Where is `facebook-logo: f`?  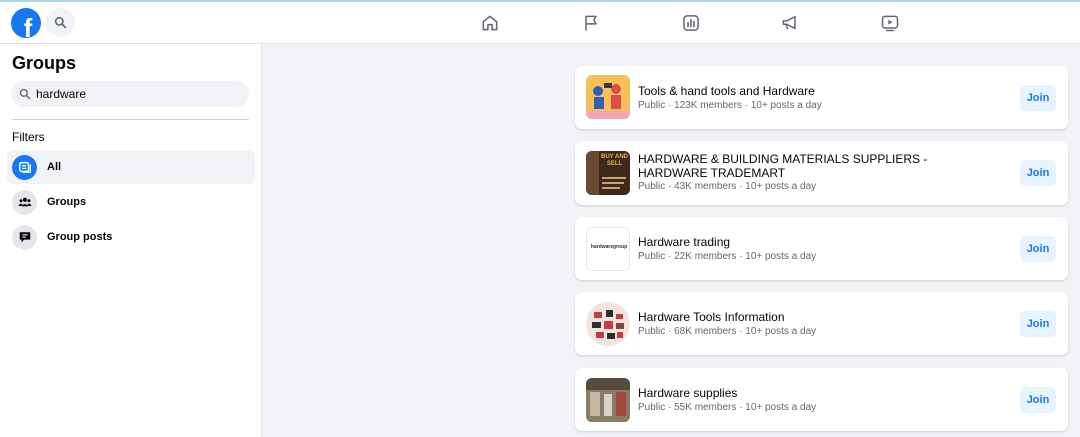 facebook-logo: f is located at coordinates (26, 23).